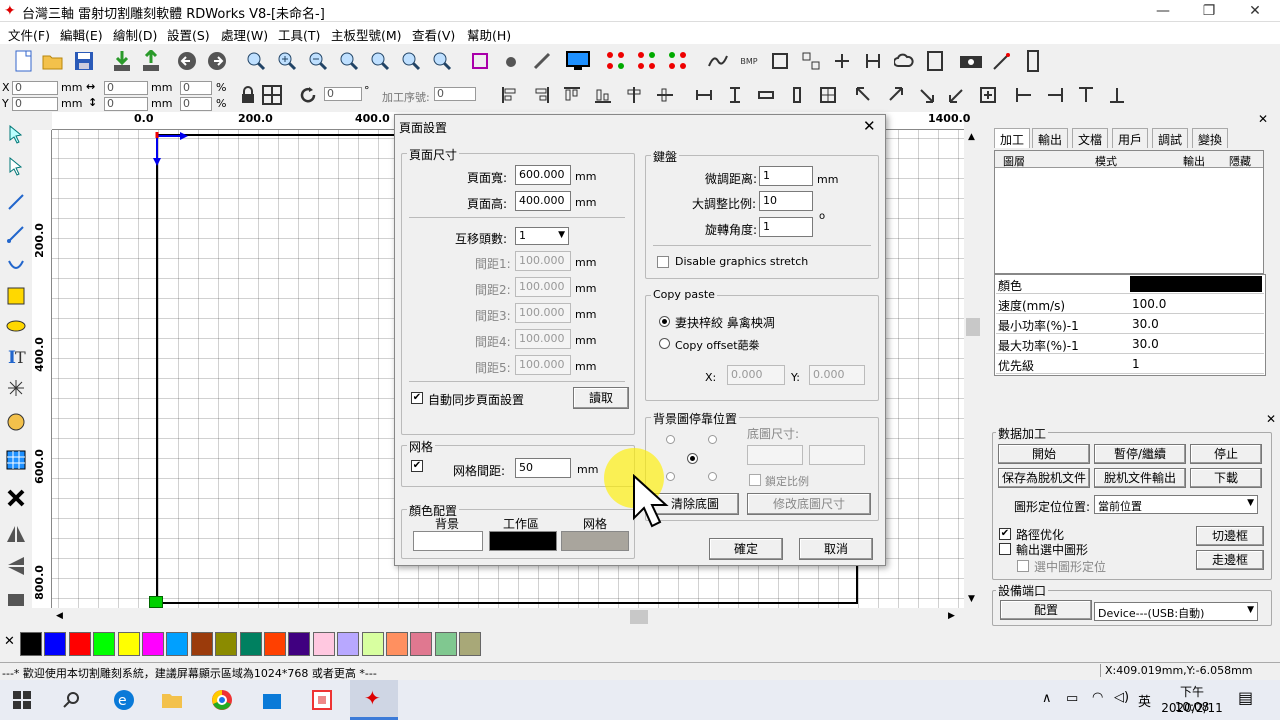  Describe the element at coordinates (59, 616) in the screenshot. I see `scroll-left-icon: ◀` at that location.